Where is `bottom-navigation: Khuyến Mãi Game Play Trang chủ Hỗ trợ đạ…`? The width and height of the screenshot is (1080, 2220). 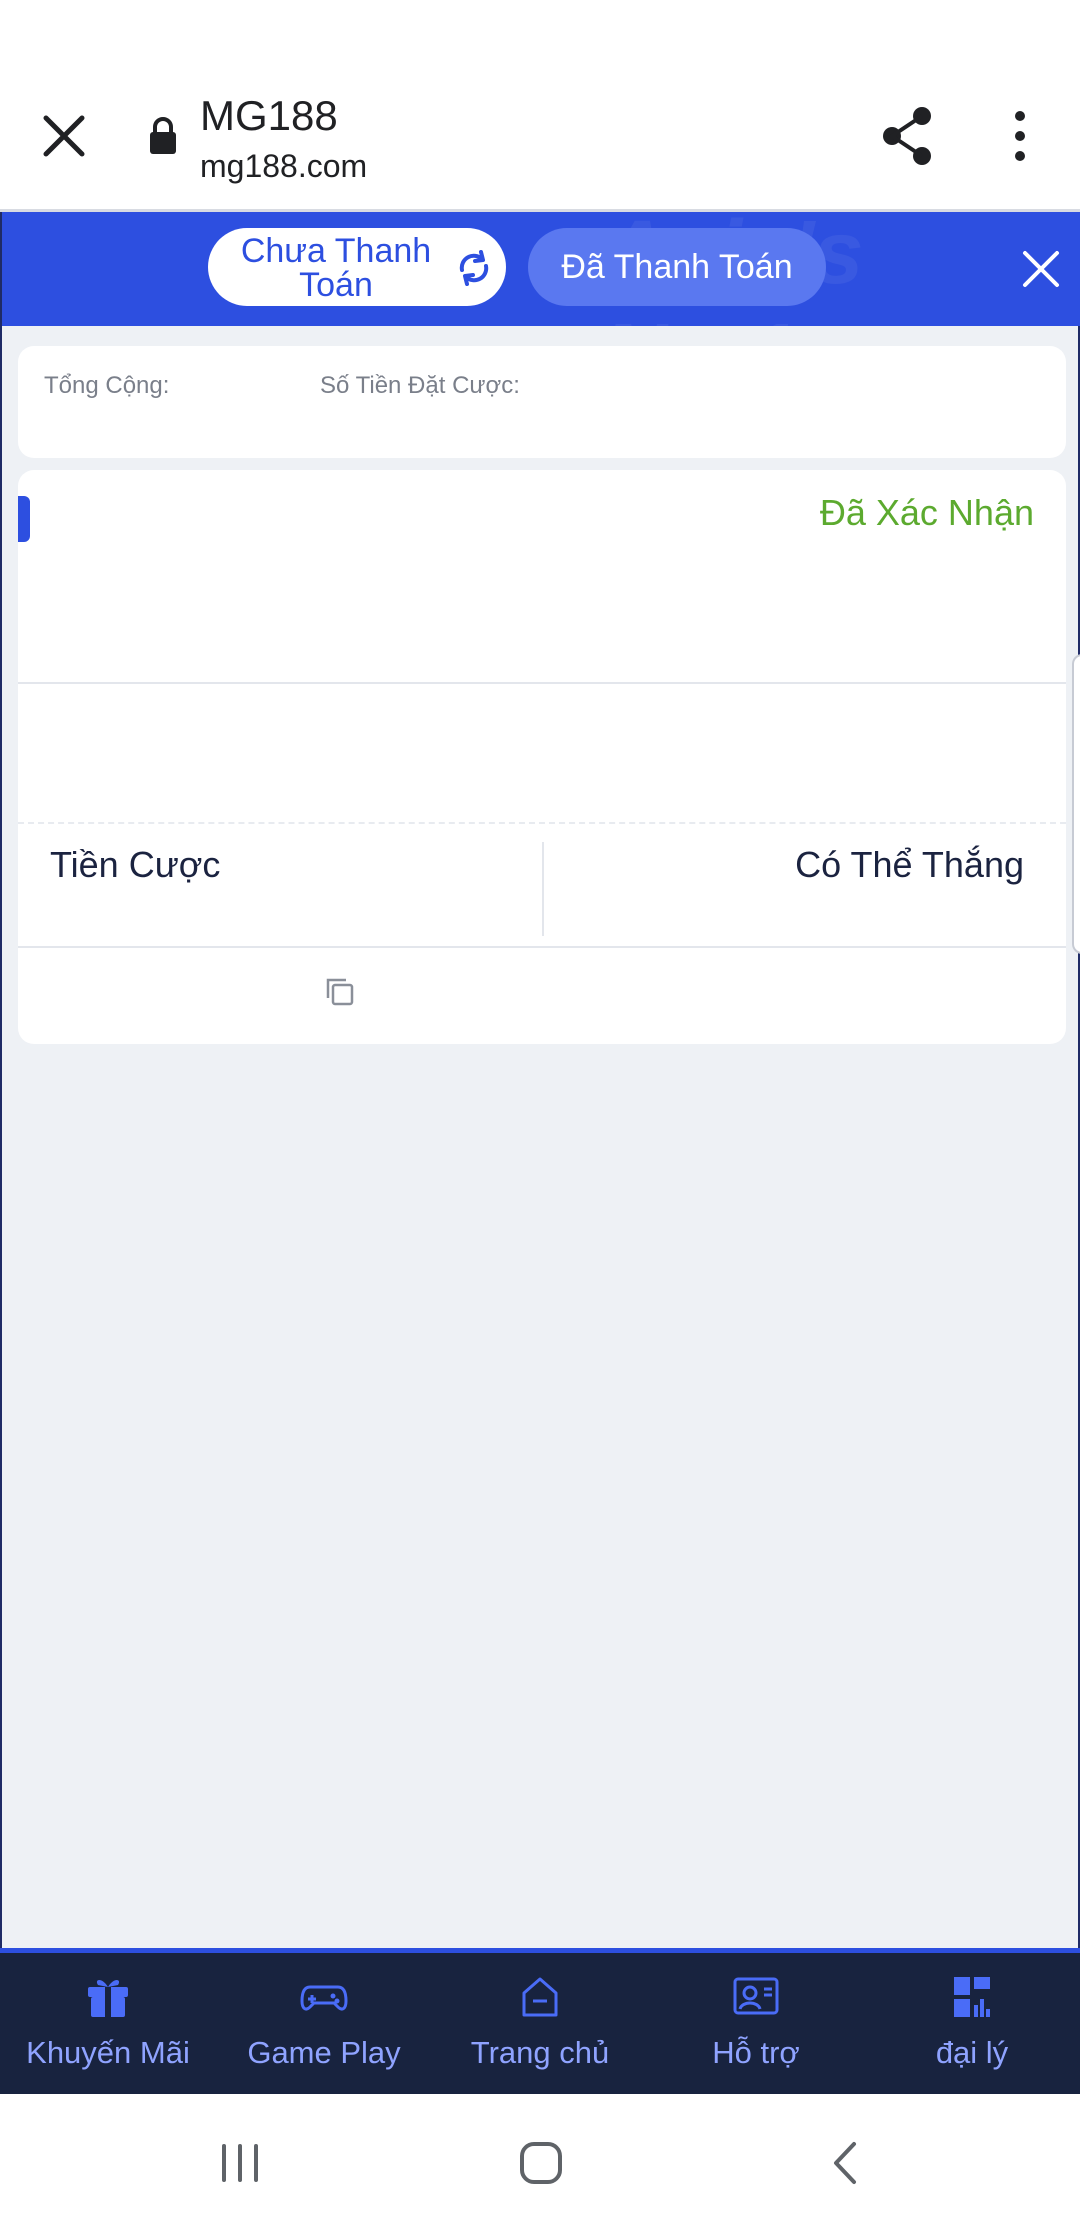
bottom-navigation: Khuyến Mãi Game Play Trang chủ Hỗ trợ đạ… is located at coordinates (540, 2021).